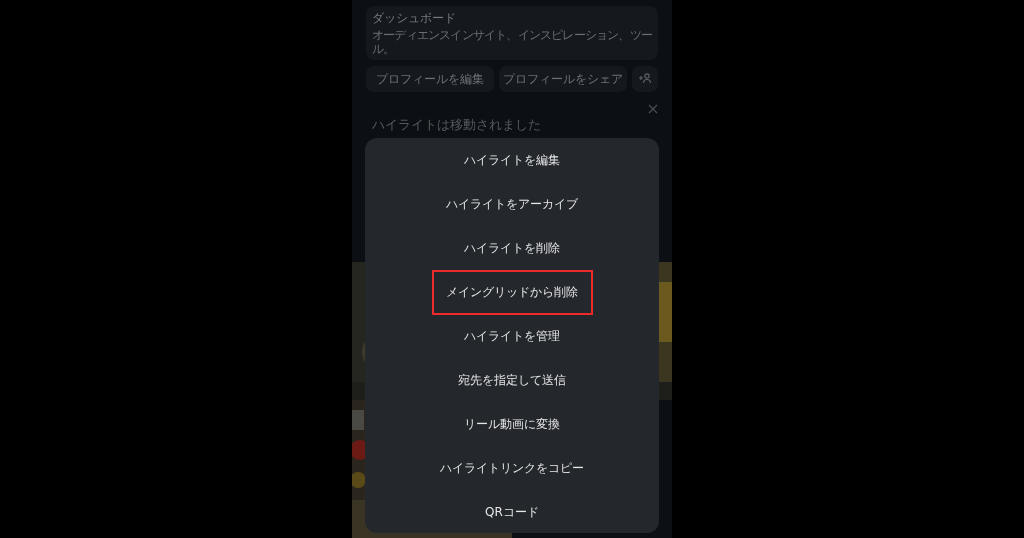  Describe the element at coordinates (653, 109) in the screenshot. I see `close-icon` at that location.